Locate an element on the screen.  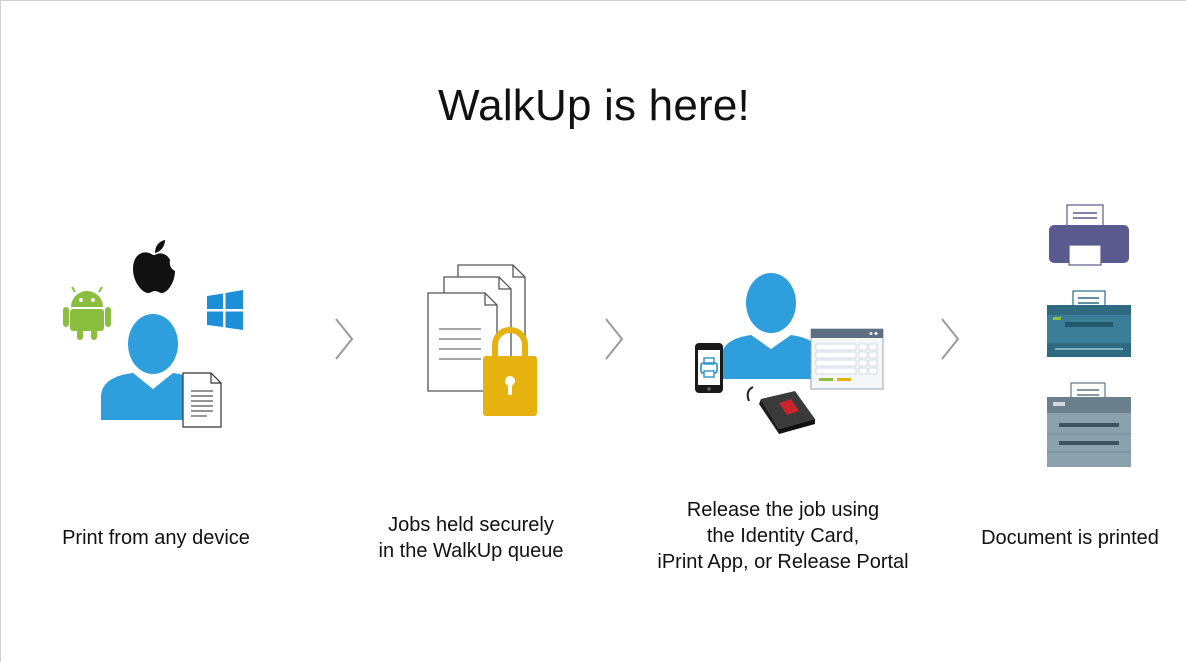
step4-graphic is located at coordinates (1089, 335).